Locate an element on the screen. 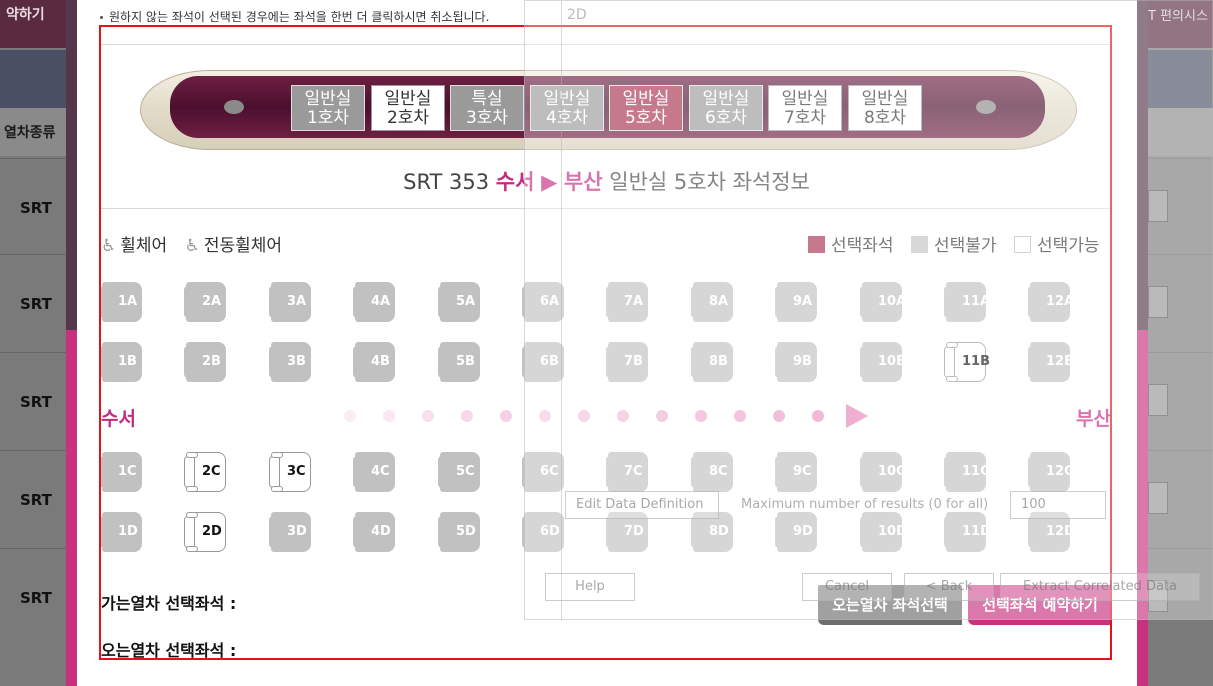  background-reserve-button: 약하기 is located at coordinates (33, 16).